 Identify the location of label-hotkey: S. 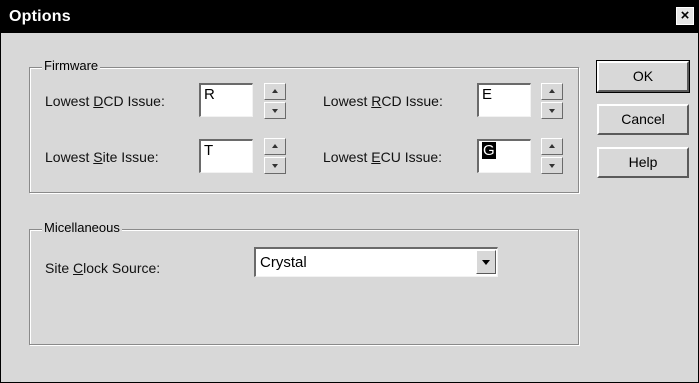
(98, 157).